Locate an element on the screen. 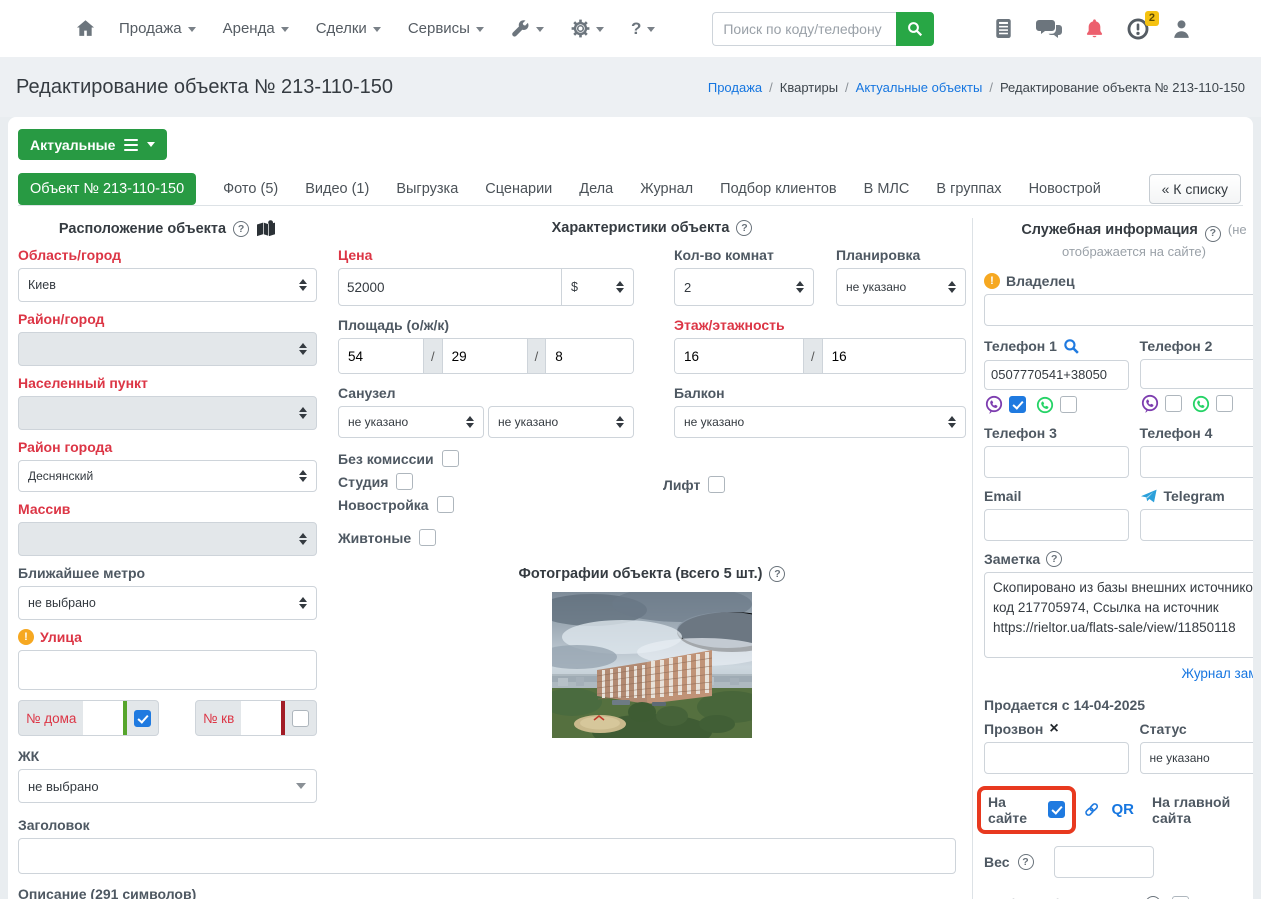 This screenshot has height=899, width=1261. currency-select: $ is located at coordinates (598, 287).